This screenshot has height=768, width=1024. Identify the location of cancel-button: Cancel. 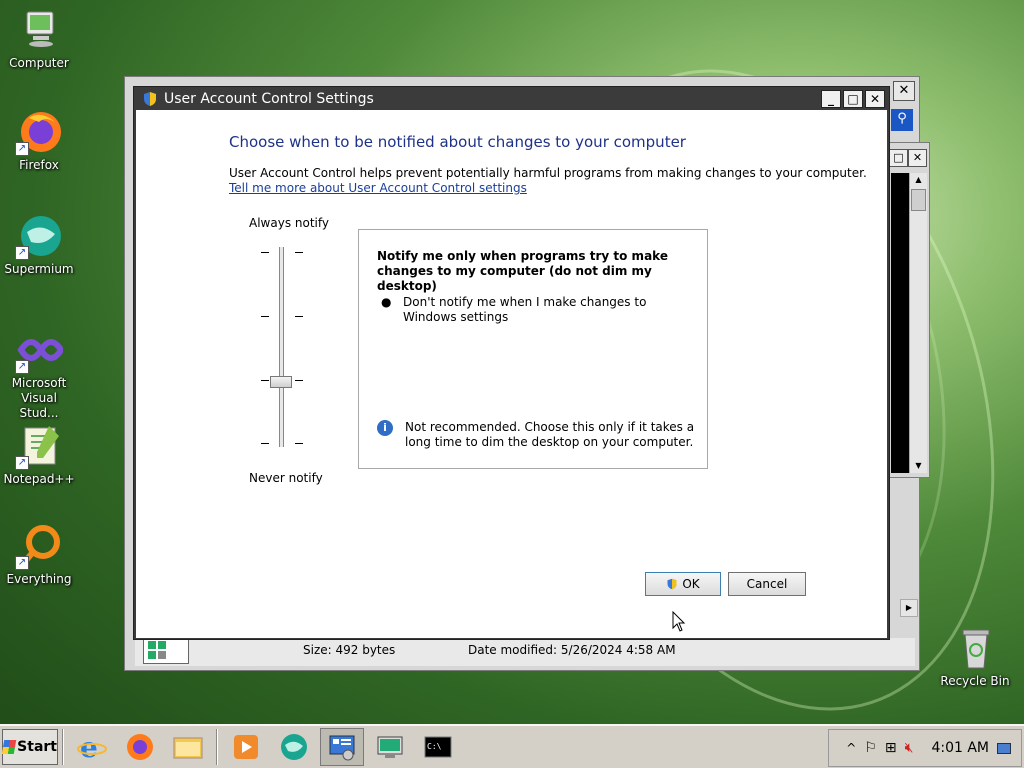
(767, 584).